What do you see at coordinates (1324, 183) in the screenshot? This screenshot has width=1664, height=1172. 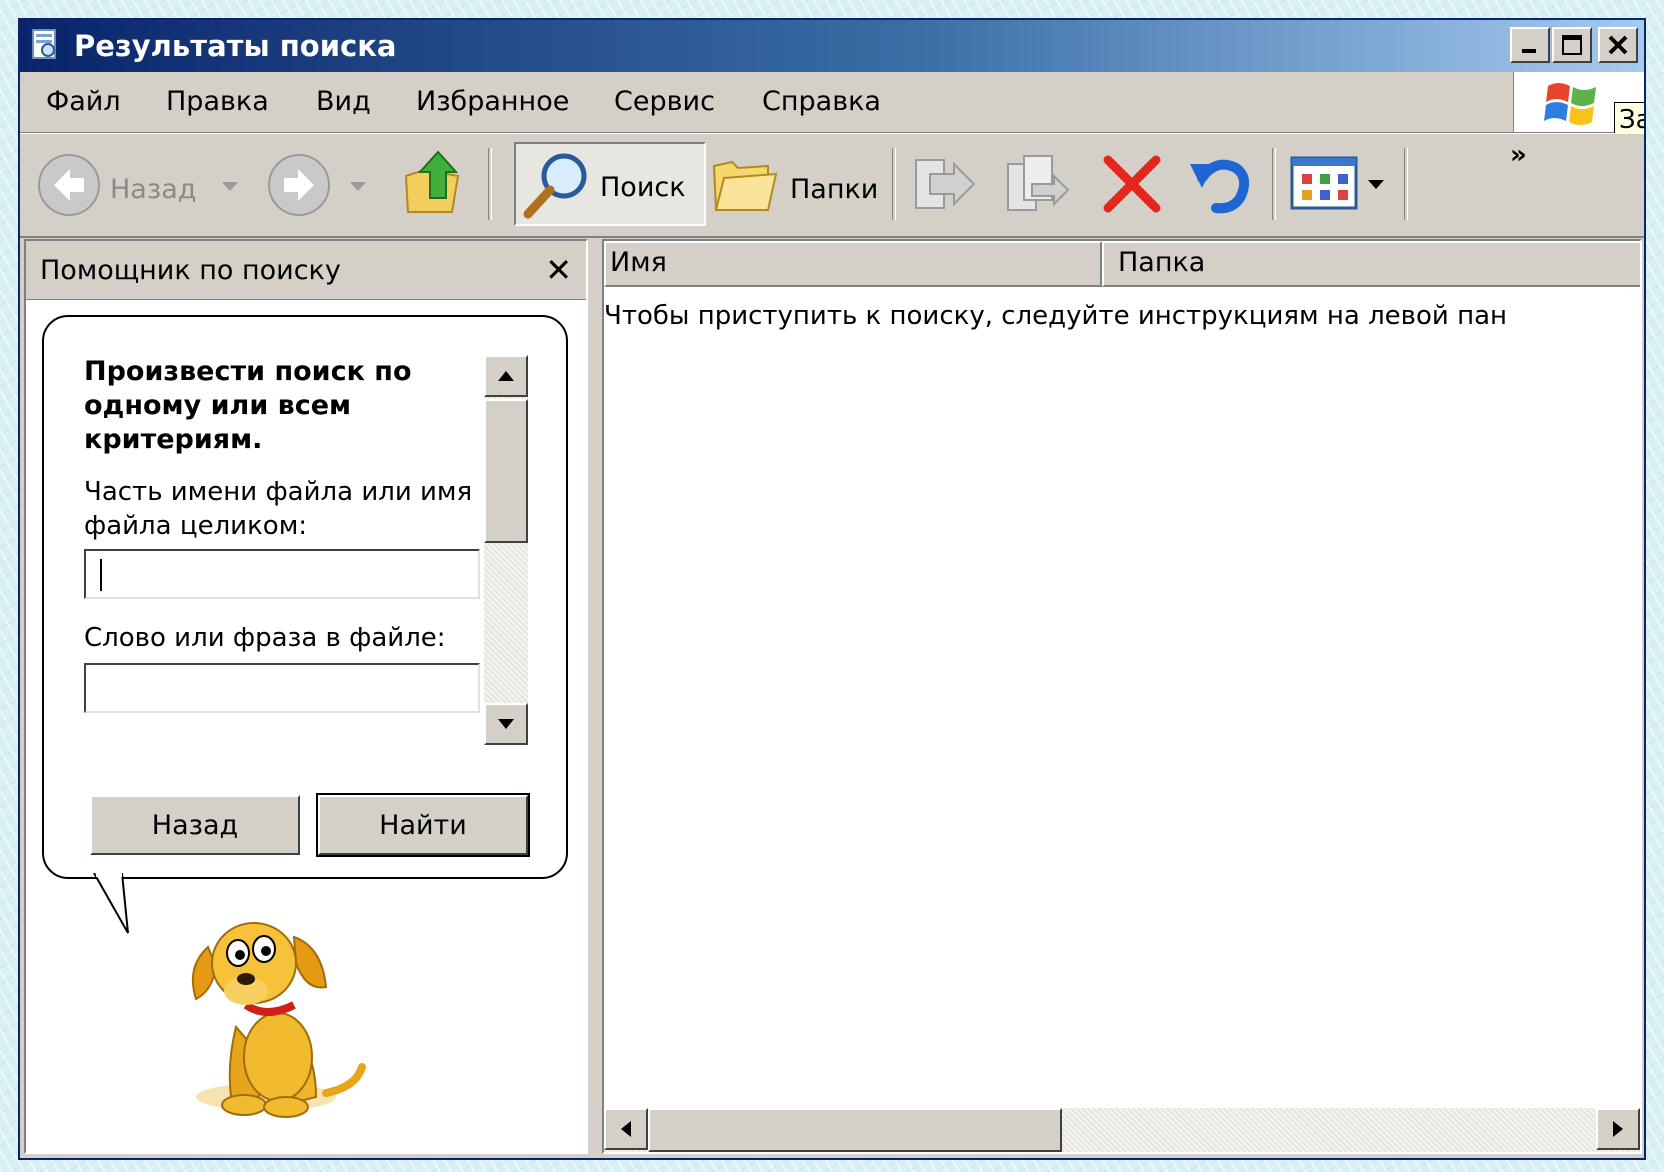 I see `views-icon` at bounding box center [1324, 183].